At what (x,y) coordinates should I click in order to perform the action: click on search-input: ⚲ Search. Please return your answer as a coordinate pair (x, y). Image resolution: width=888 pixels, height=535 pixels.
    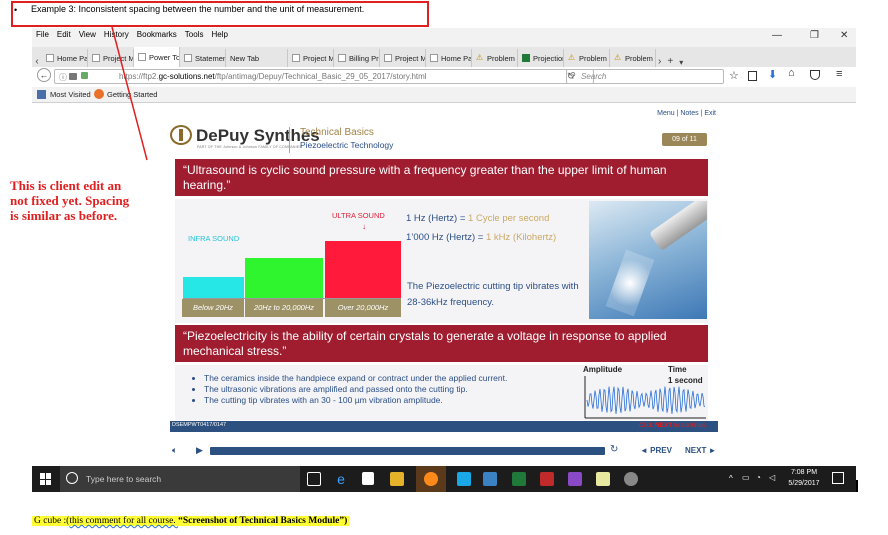
    Looking at the image, I should click on (645, 76).